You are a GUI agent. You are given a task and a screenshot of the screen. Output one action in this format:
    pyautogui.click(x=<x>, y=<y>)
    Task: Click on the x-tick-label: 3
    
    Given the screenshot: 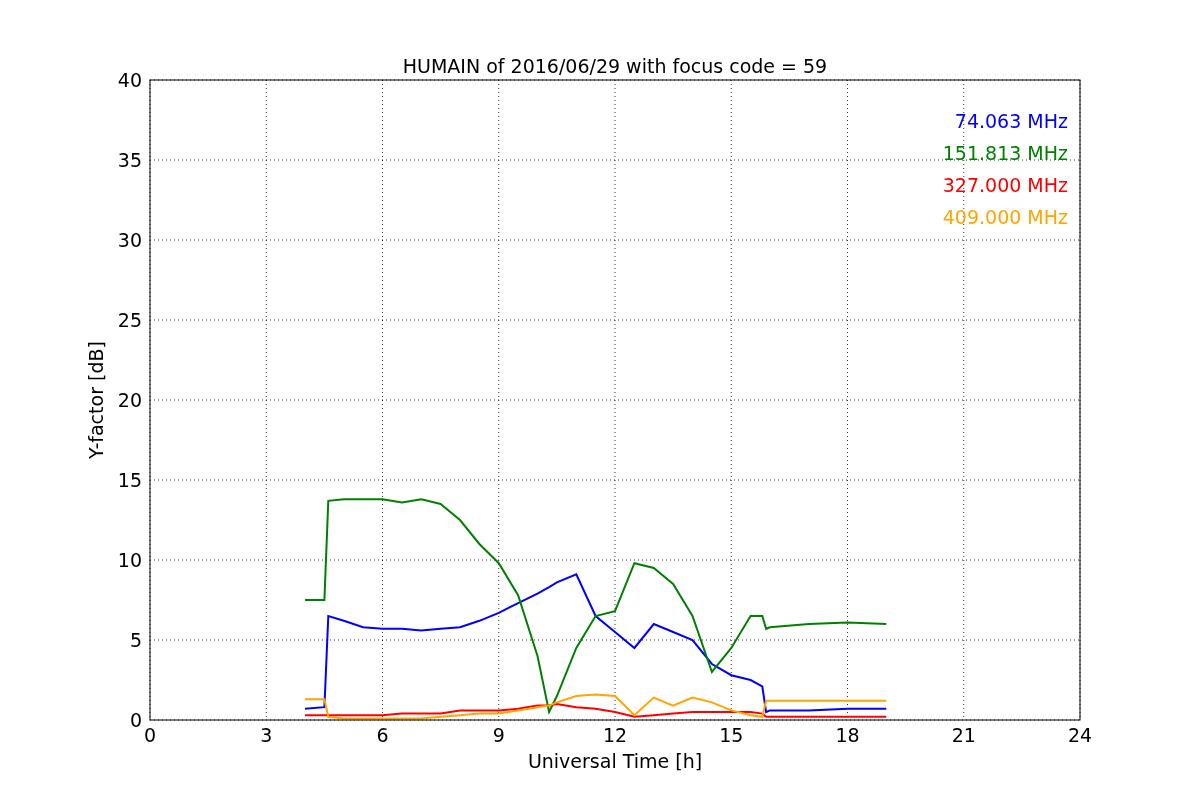 What is the action you would take?
    pyautogui.click(x=266, y=735)
    